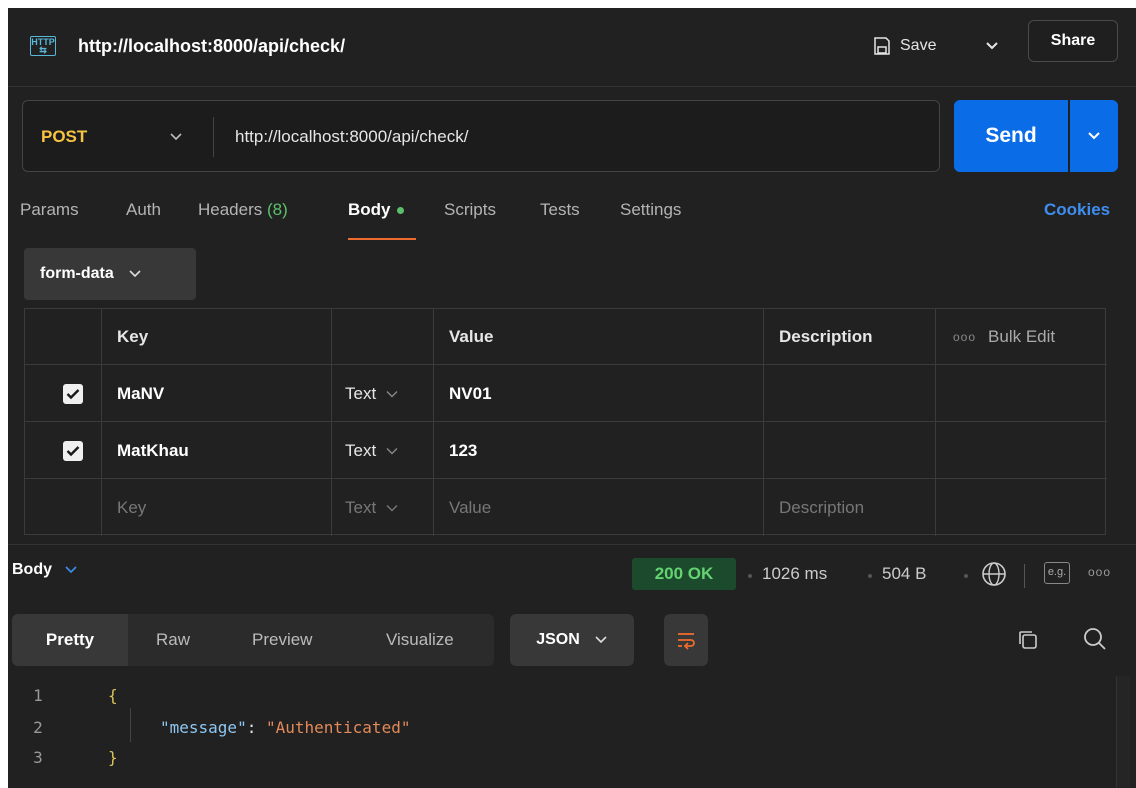  Describe the element at coordinates (904, 574) in the screenshot. I see `response-size: 504 B` at that location.